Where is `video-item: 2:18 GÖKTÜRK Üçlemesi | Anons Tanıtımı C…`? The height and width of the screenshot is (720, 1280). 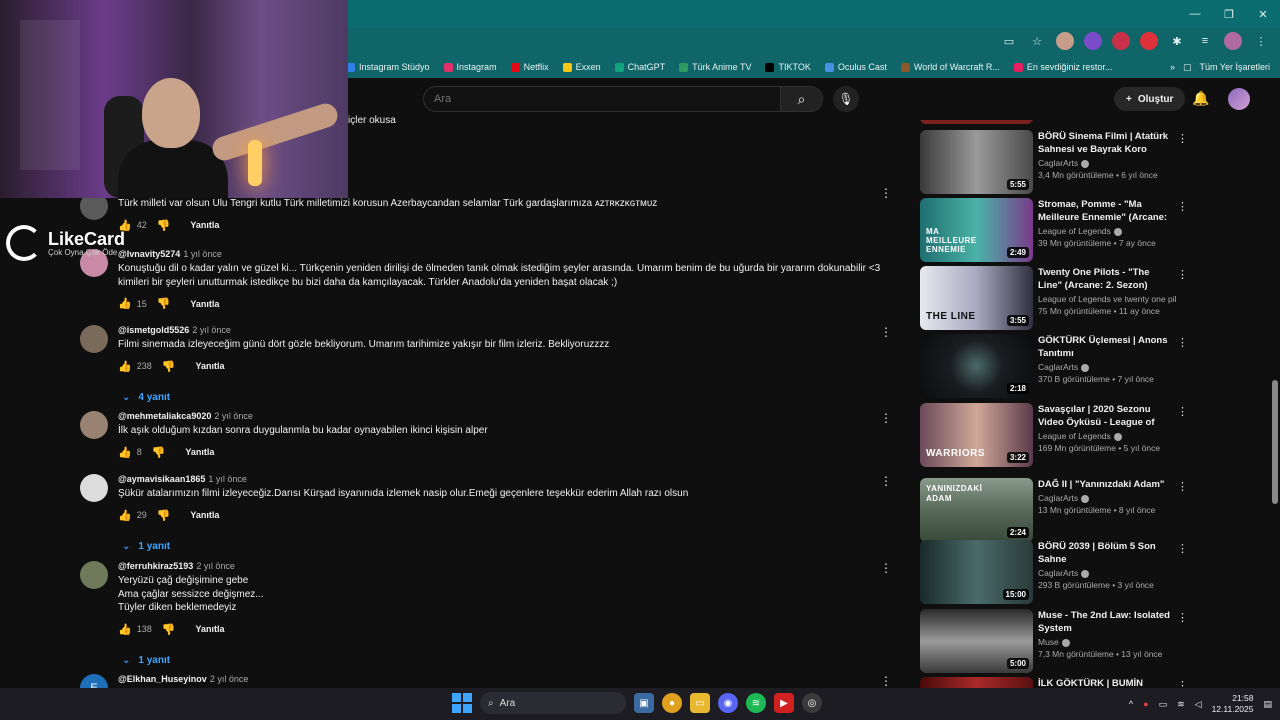 video-item: 2:18 GÖKTÜRK Üçlemesi | Anons Tanıtımı C… is located at coordinates (1055, 366).